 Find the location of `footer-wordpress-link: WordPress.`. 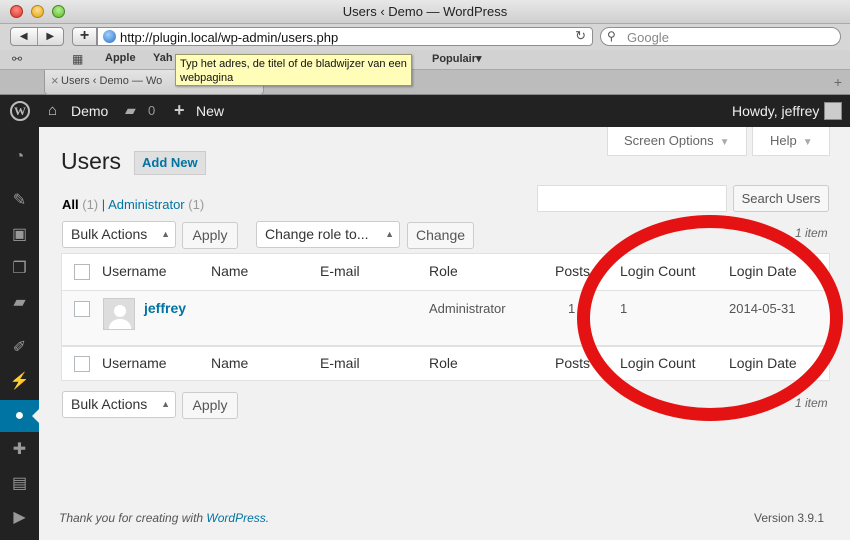

footer-wordpress-link: WordPress. is located at coordinates (237, 518).